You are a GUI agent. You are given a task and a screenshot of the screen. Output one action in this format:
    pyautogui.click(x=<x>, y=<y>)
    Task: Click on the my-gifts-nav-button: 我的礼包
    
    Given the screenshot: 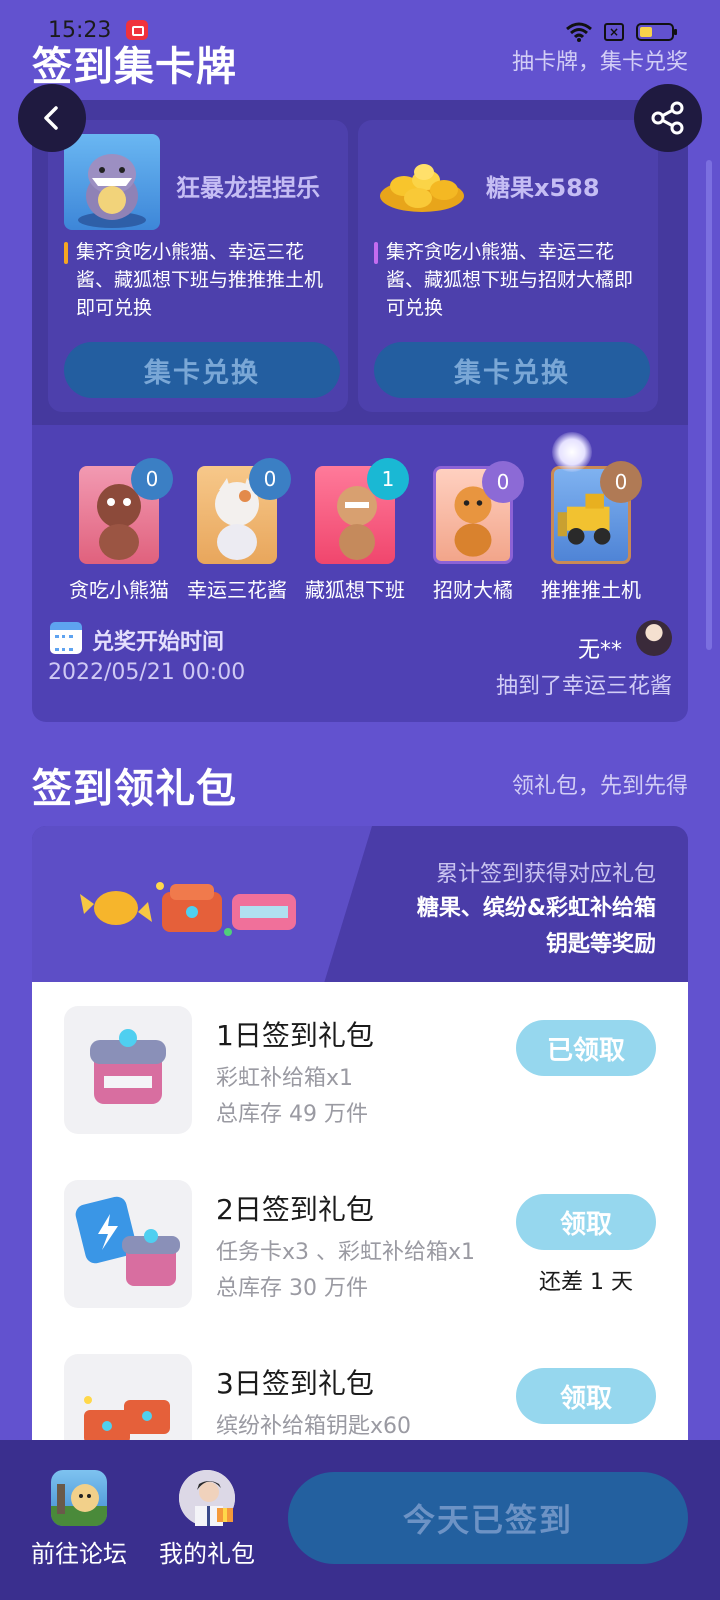 What is the action you would take?
    pyautogui.click(x=207, y=1519)
    